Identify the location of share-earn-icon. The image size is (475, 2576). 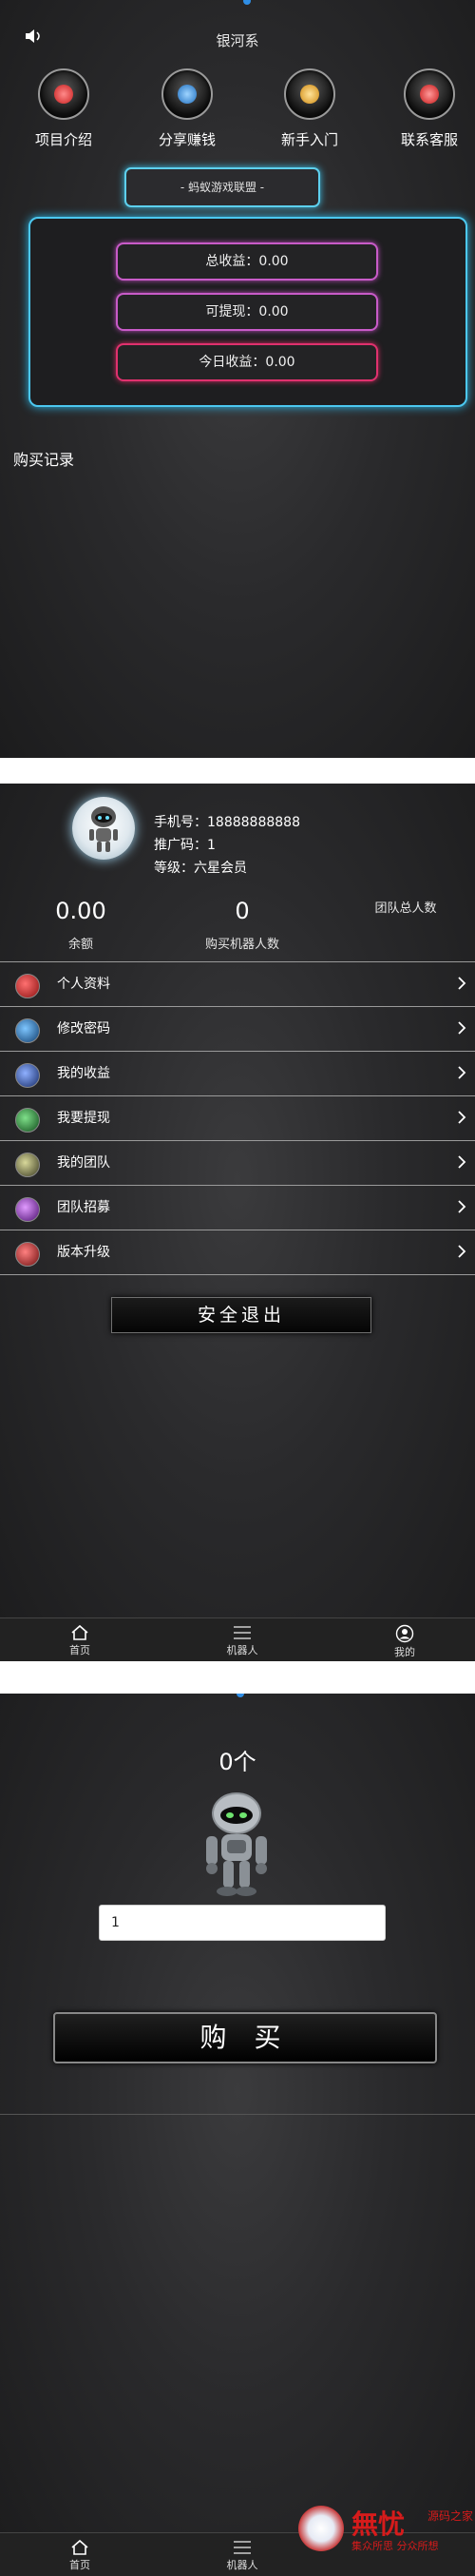
(187, 94).